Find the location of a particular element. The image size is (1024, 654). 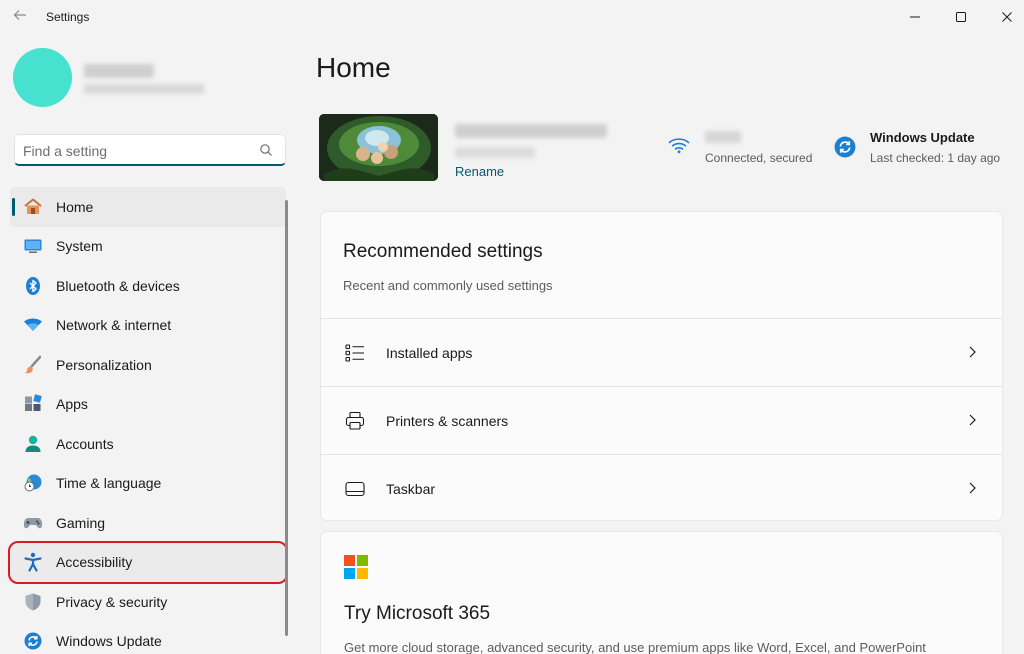

microsoft-365-title: Try Microsoft 365 is located at coordinates (417, 613).